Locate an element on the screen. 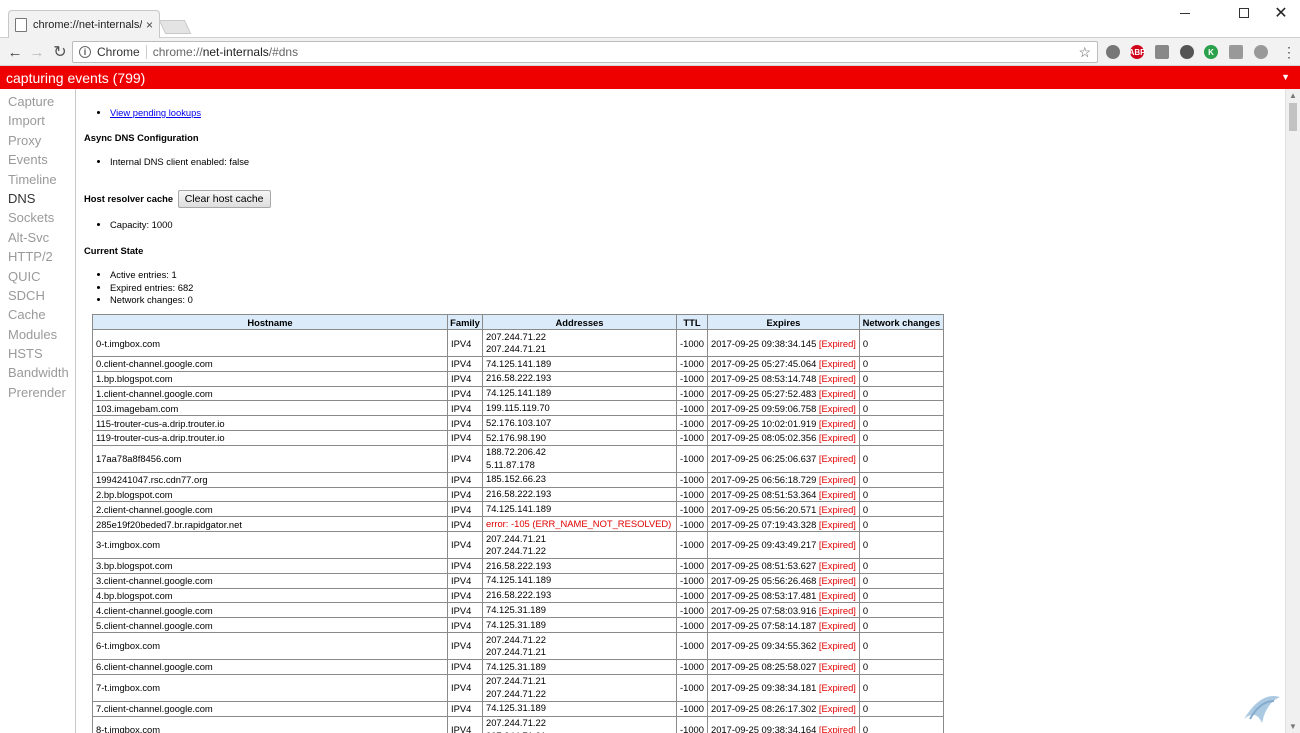 This screenshot has width=1300, height=733. async-dns-heading: Async DNS Configuration is located at coordinates (141, 137).